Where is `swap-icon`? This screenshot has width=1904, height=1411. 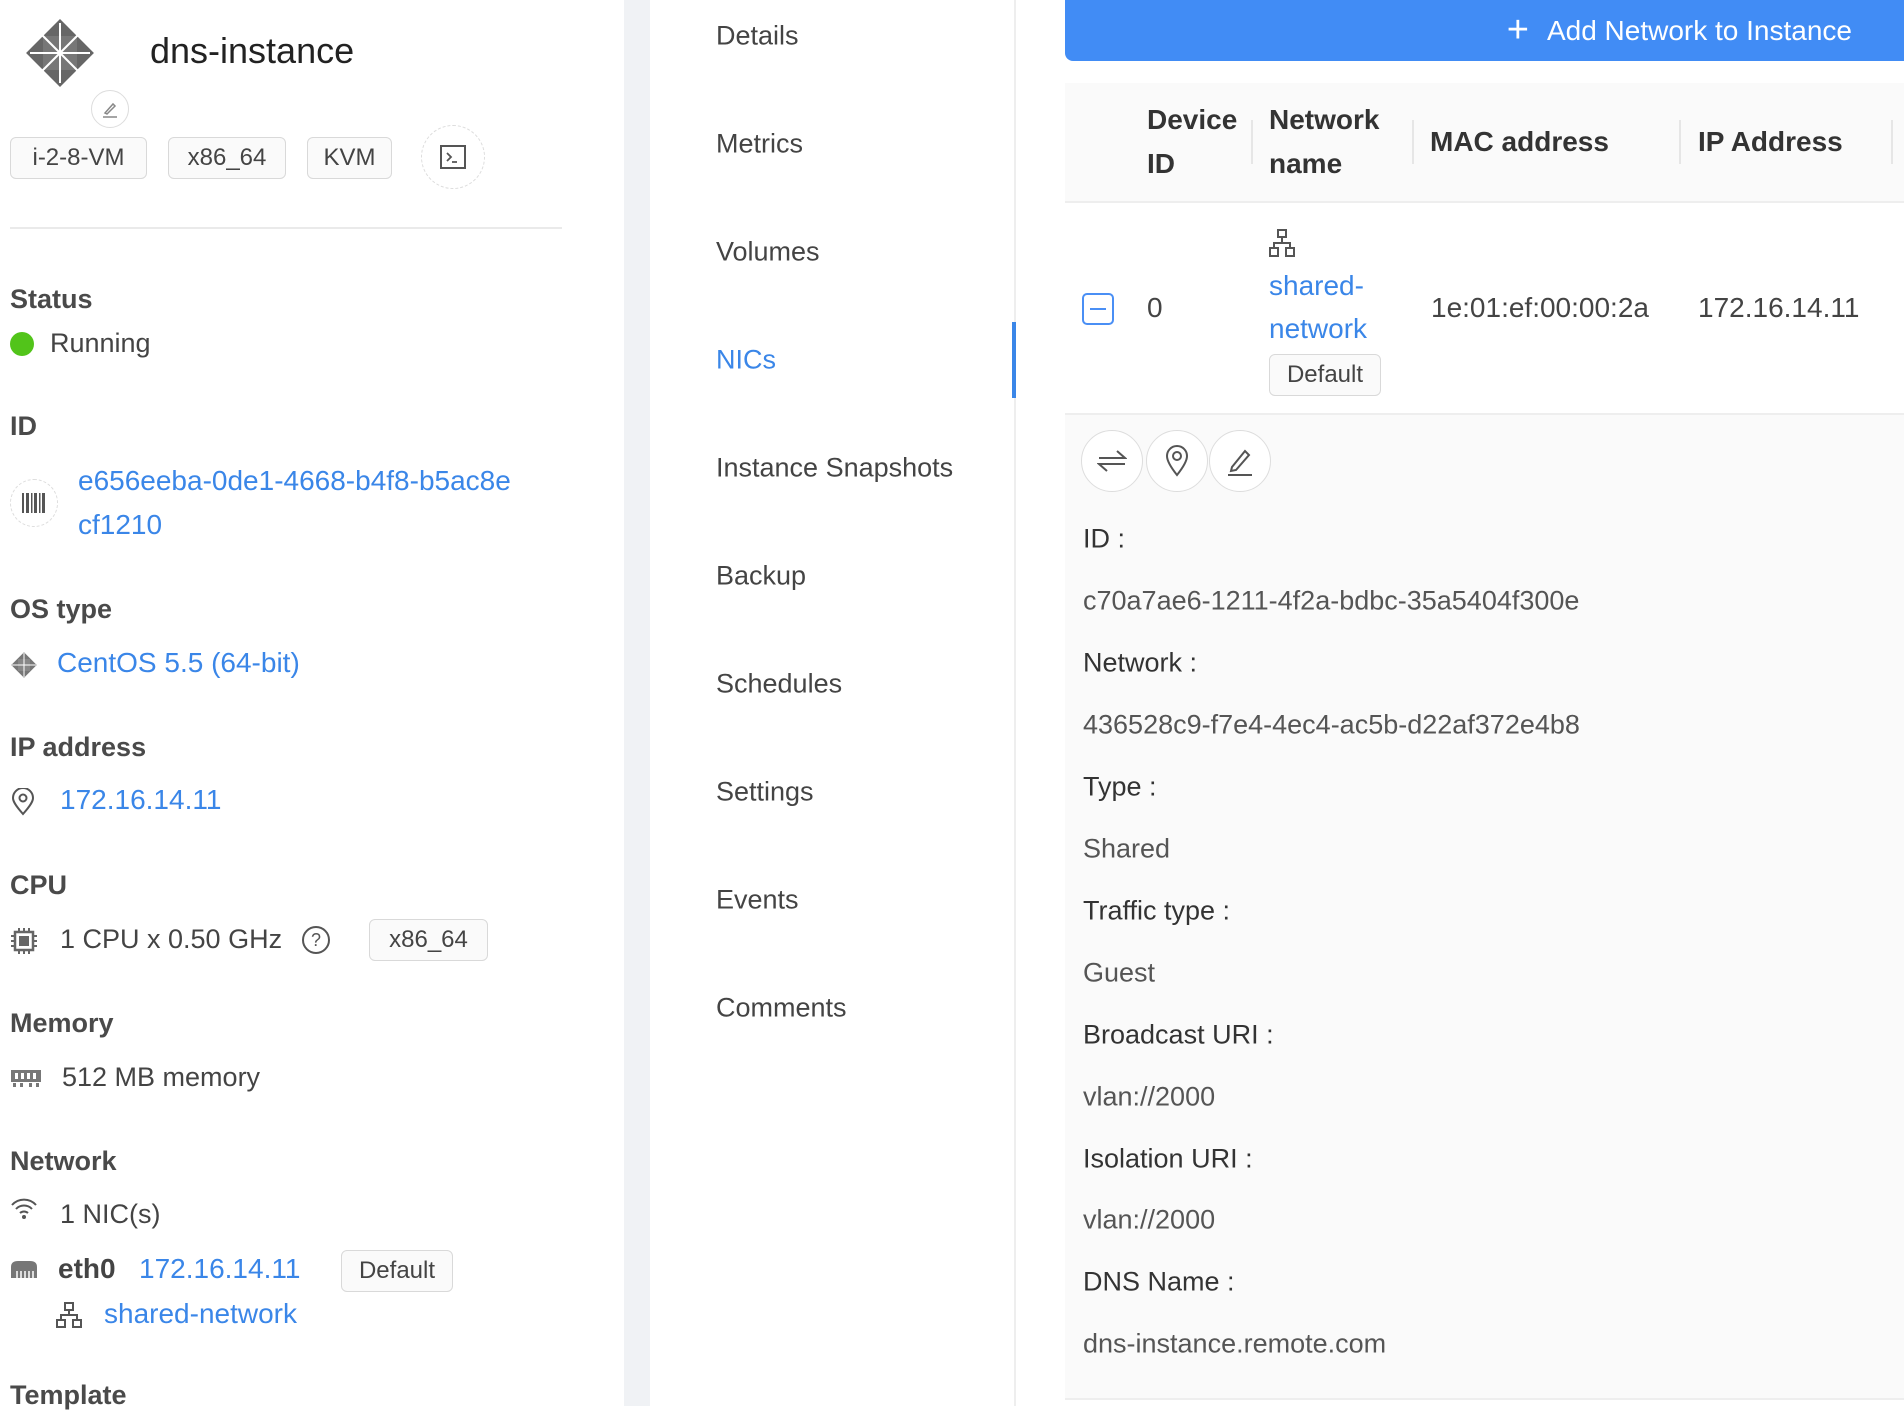
swap-icon is located at coordinates (1112, 461).